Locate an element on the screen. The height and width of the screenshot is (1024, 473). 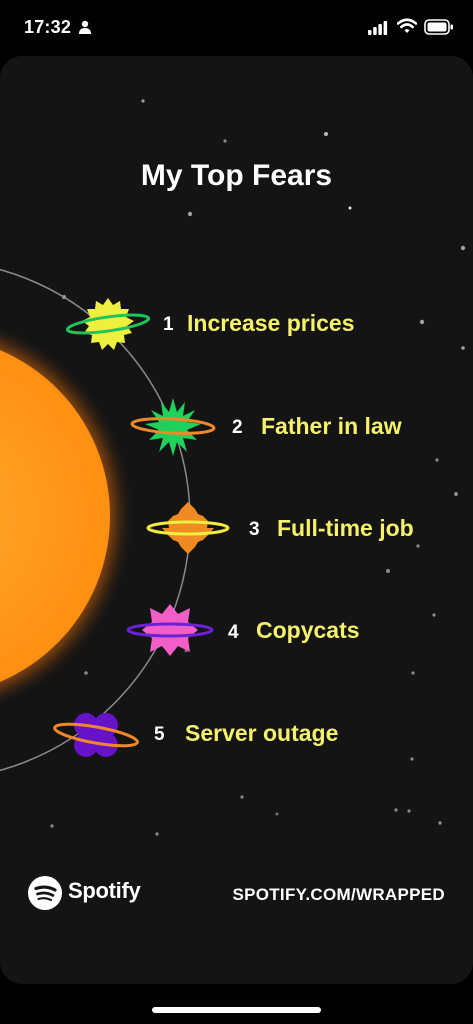
wrapped-url-link: SPOTIFY.COM/WRAPPED is located at coordinates (338, 895).